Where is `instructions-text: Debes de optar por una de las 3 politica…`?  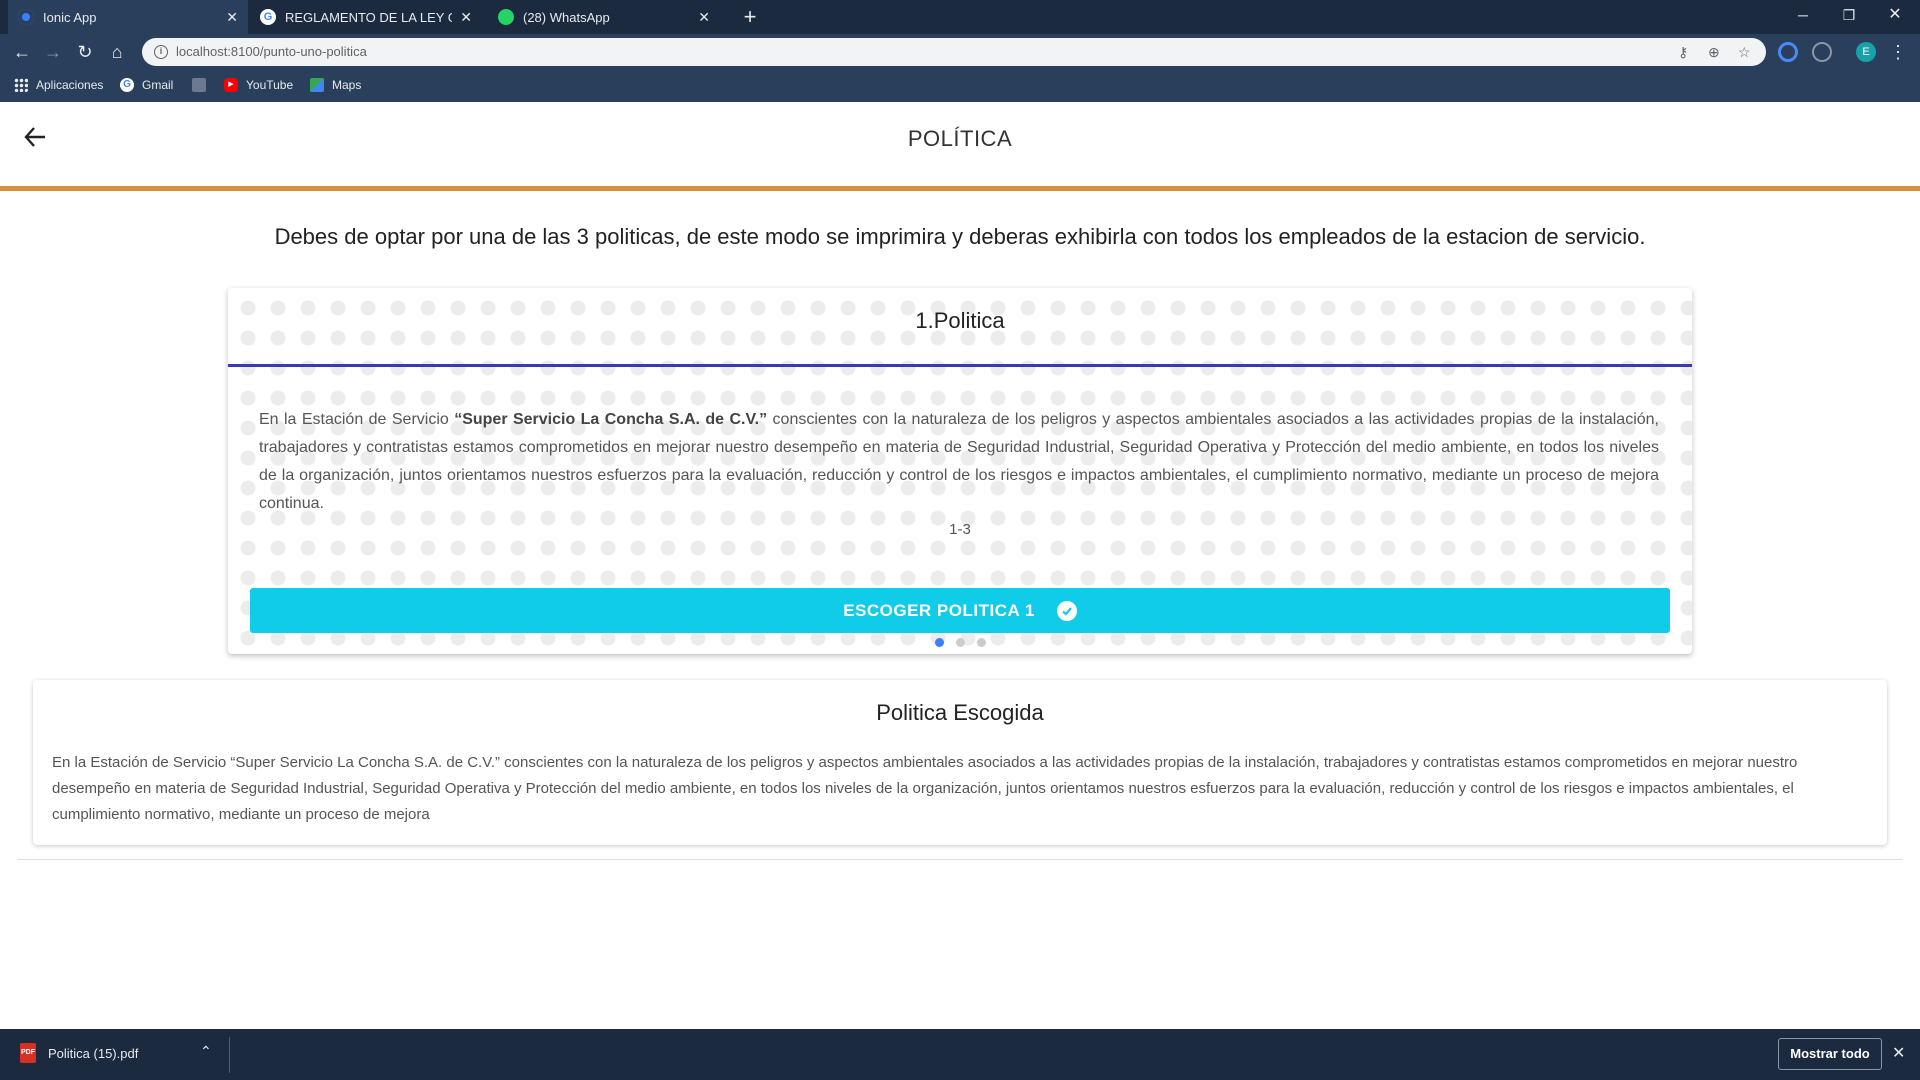
instructions-text: Debes de optar por una de las 3 politica… is located at coordinates (960, 236).